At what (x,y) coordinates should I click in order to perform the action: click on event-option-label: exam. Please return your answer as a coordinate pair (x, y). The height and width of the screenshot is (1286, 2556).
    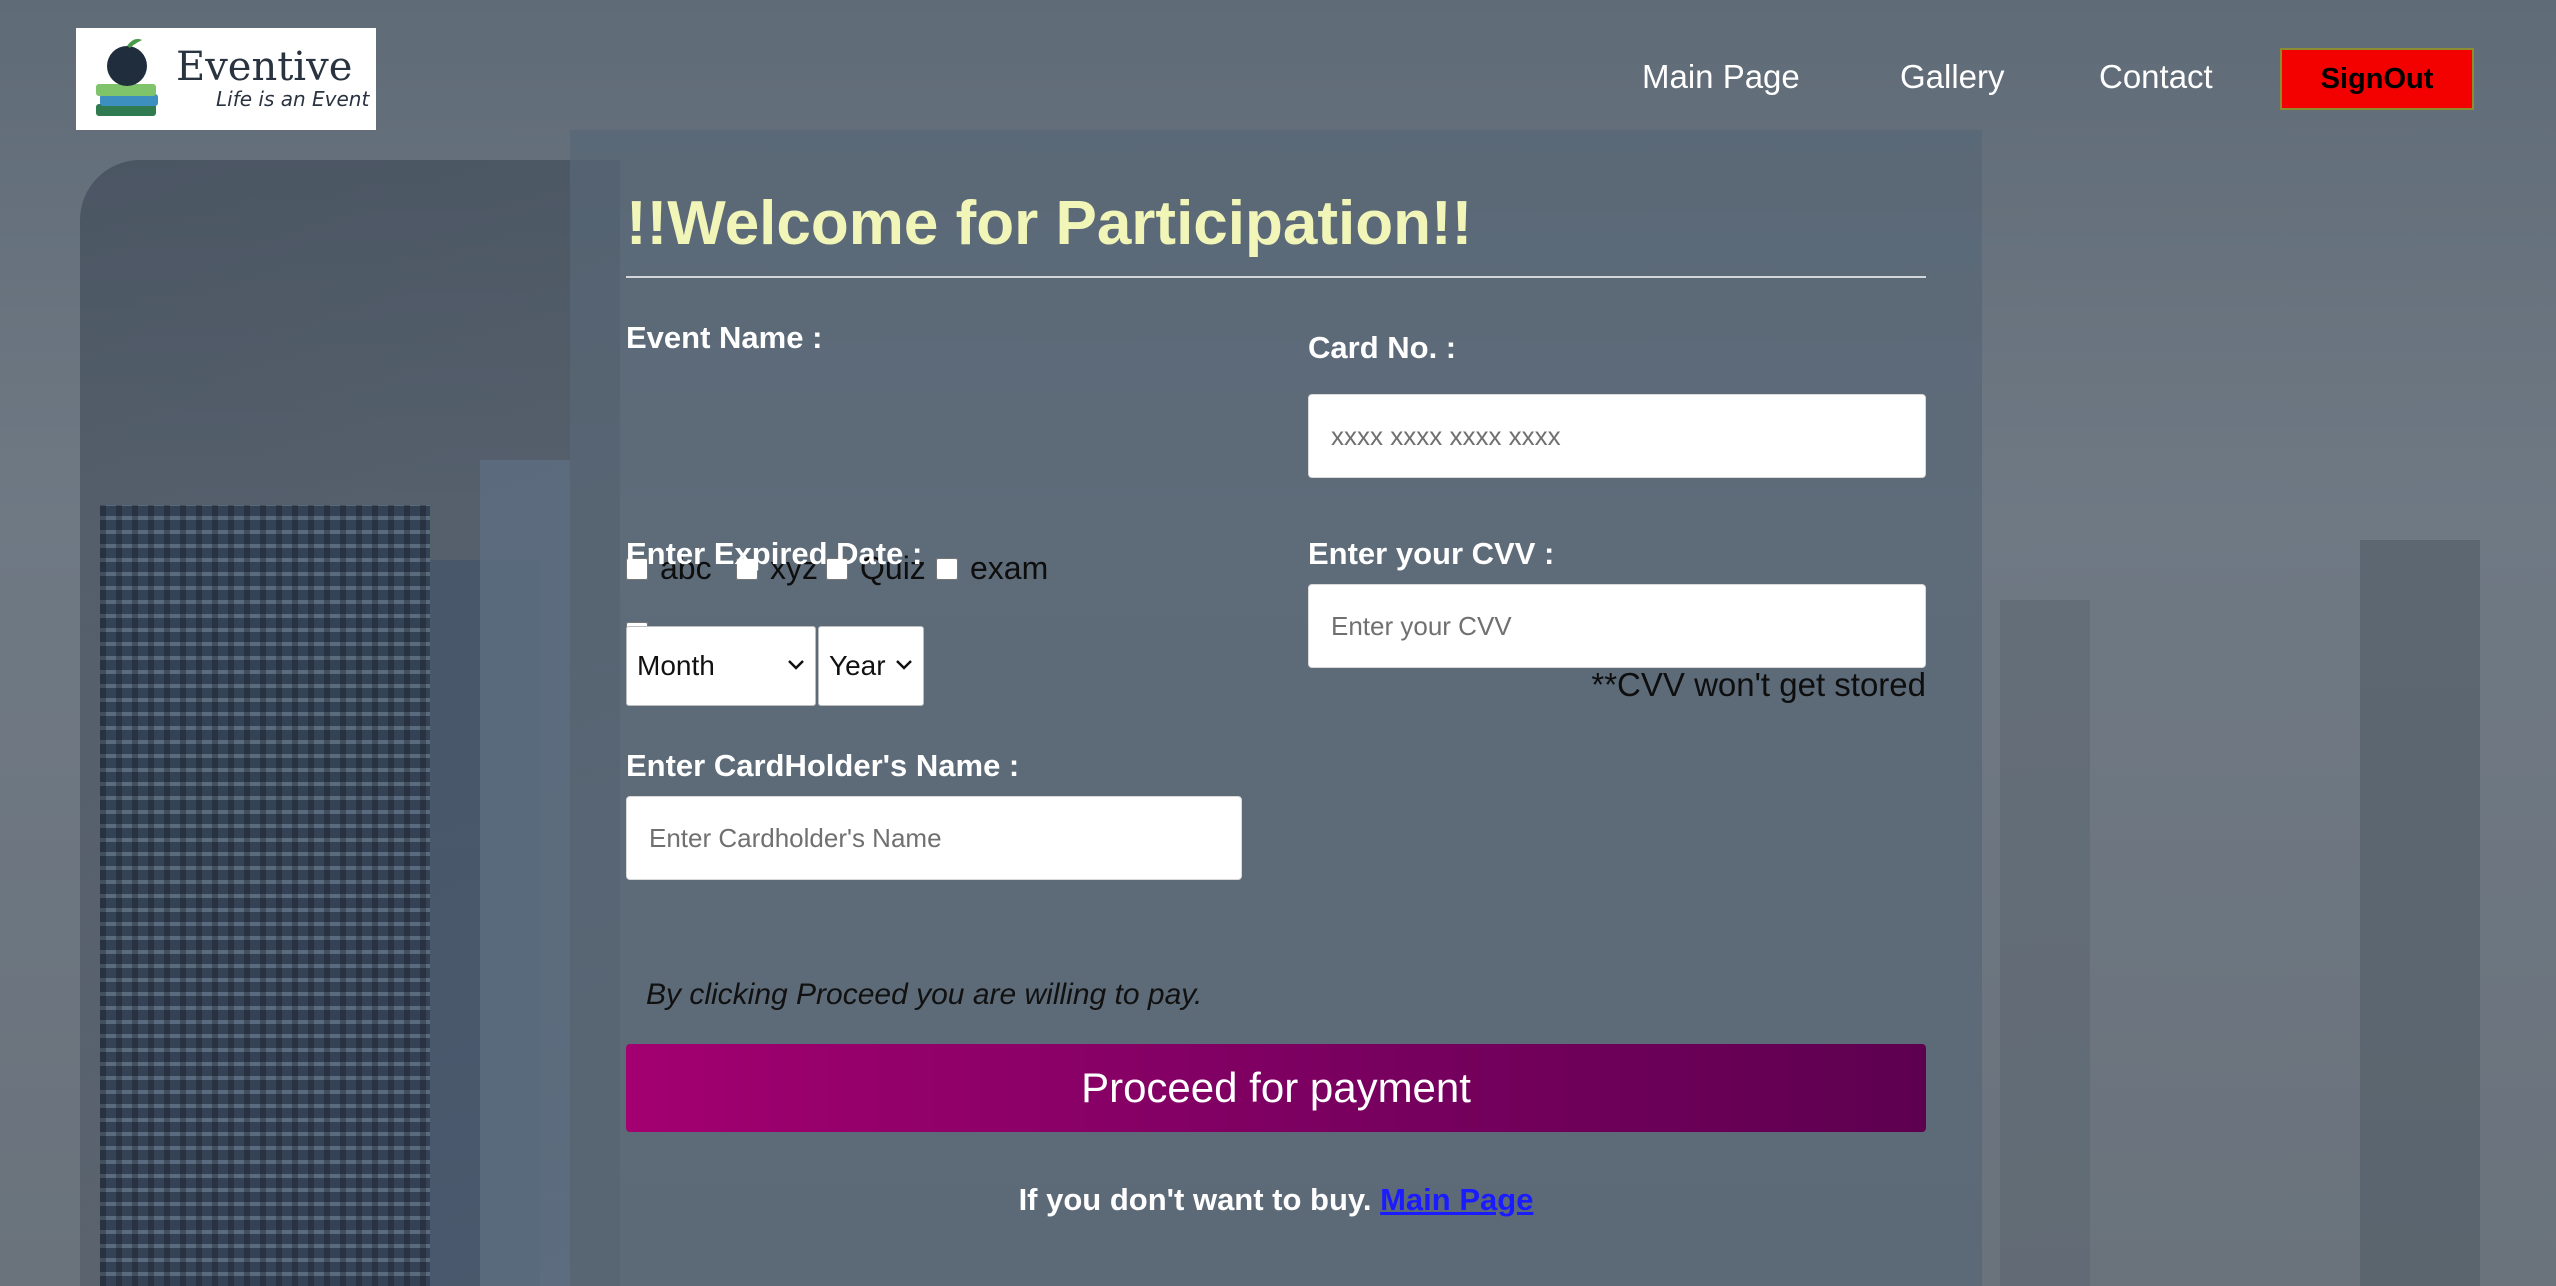
    Looking at the image, I should click on (1009, 568).